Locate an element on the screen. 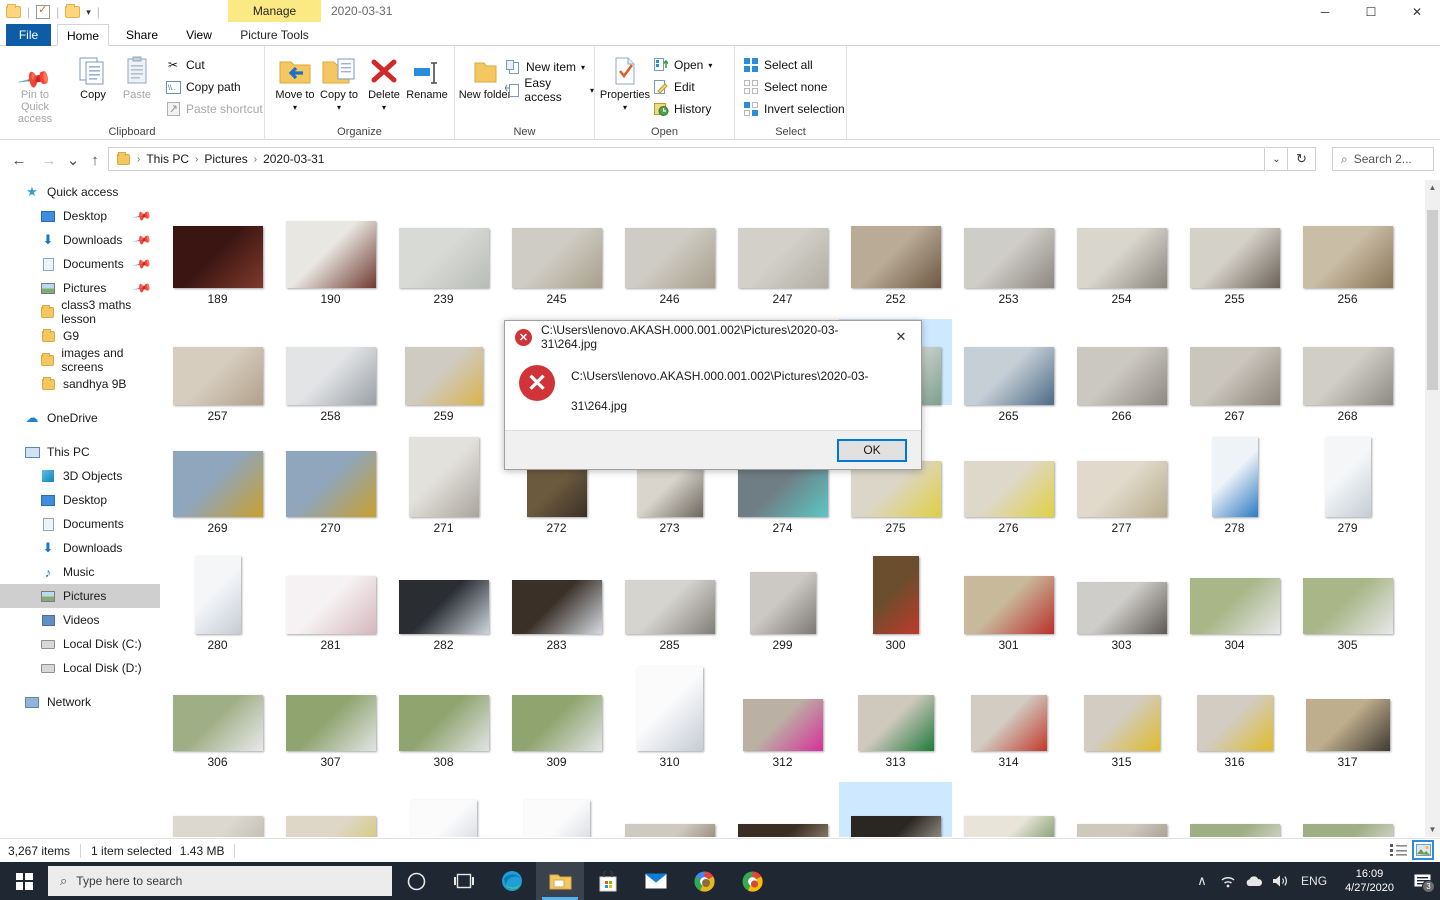  rename-button: Rename is located at coordinates (427, 76).